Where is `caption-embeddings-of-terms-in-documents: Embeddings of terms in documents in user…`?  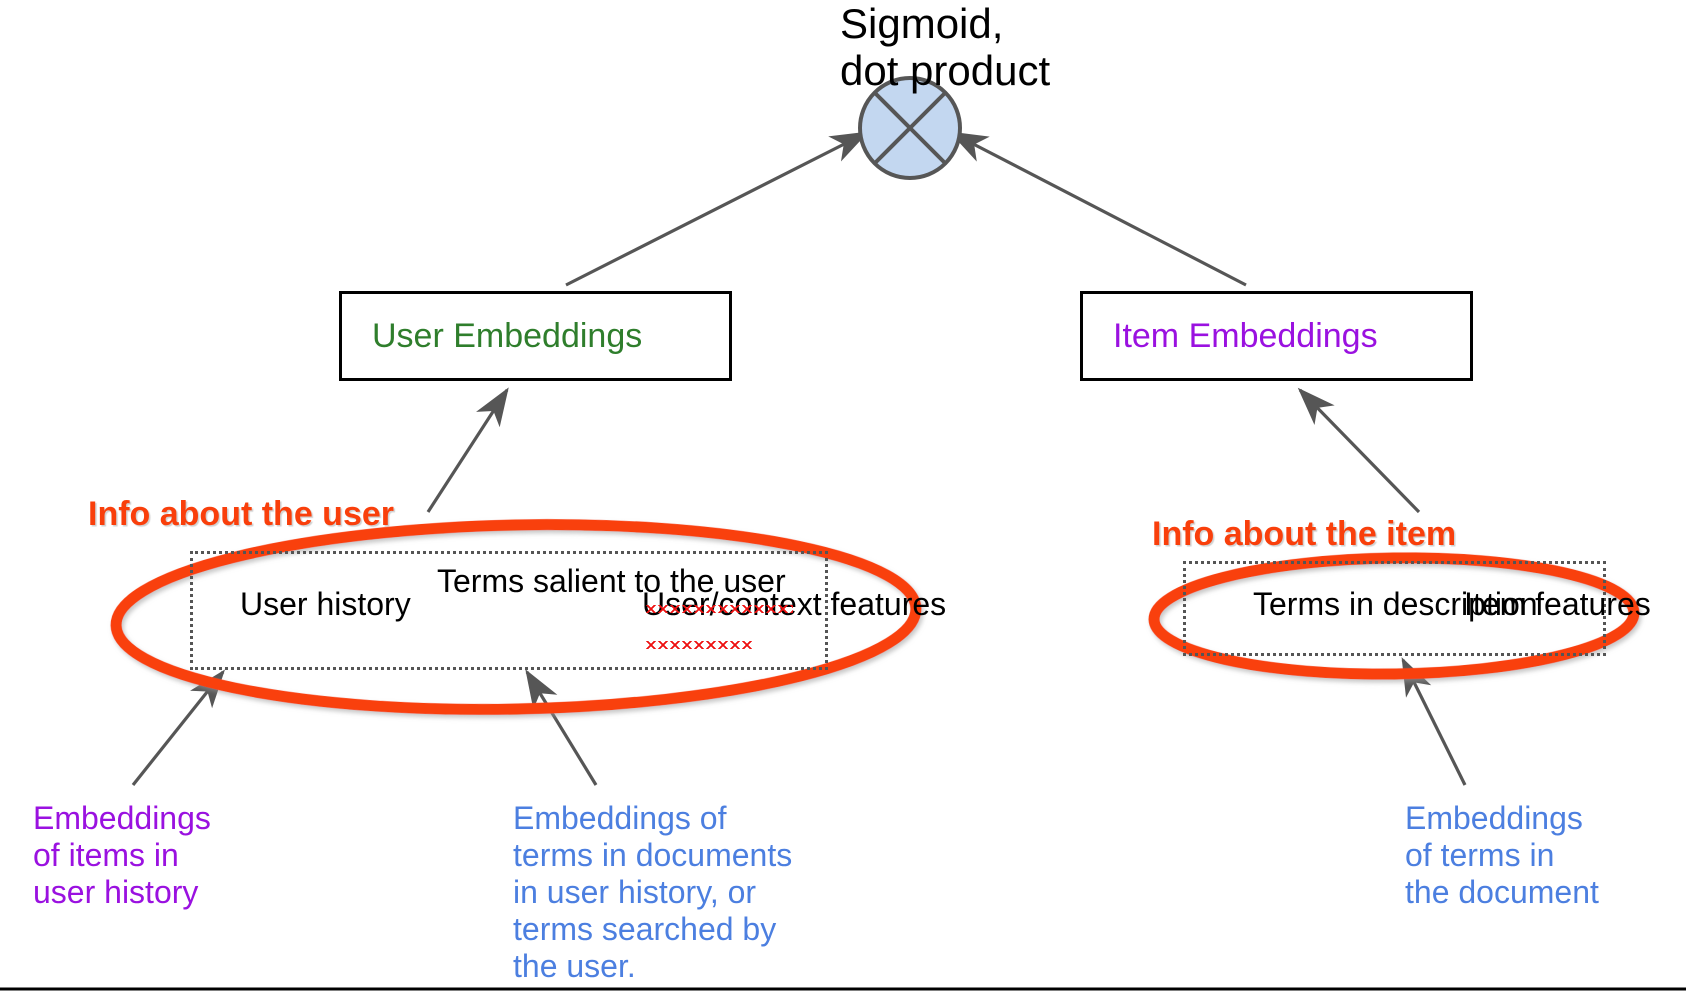
caption-embeddings-of-terms-in-documents: Embeddings of terms in documents in user… is located at coordinates (653, 892).